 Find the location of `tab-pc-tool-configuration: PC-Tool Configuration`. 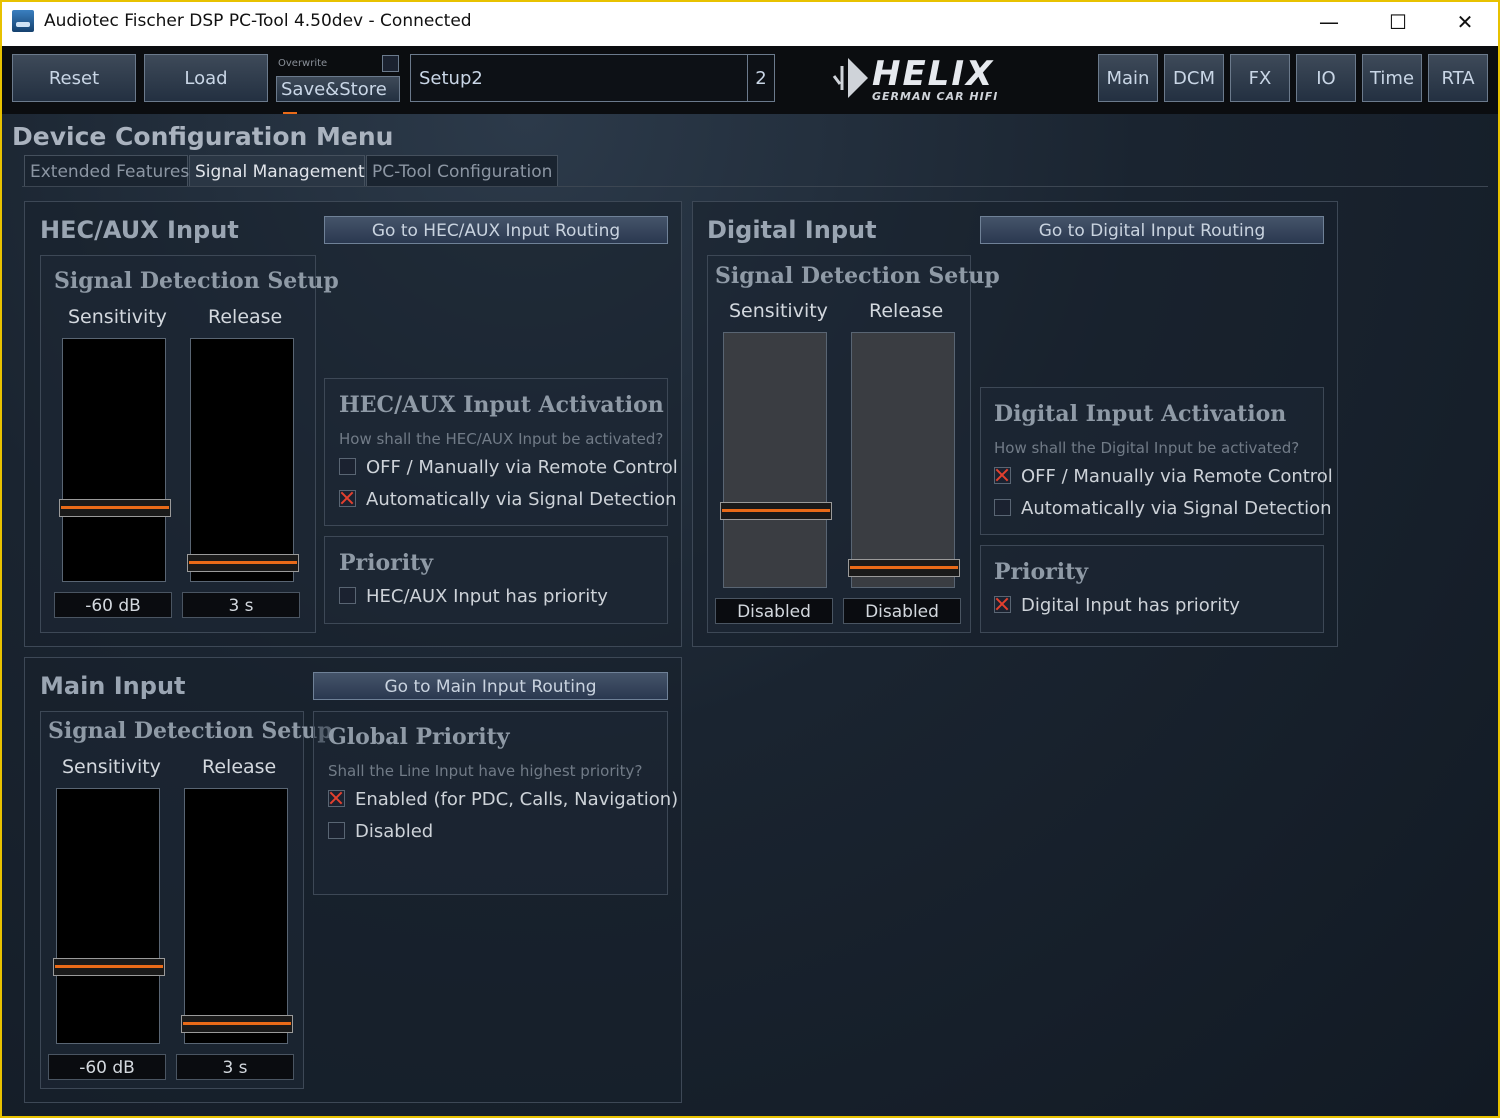

tab-pc-tool-configuration: PC-Tool Configuration is located at coordinates (462, 171).